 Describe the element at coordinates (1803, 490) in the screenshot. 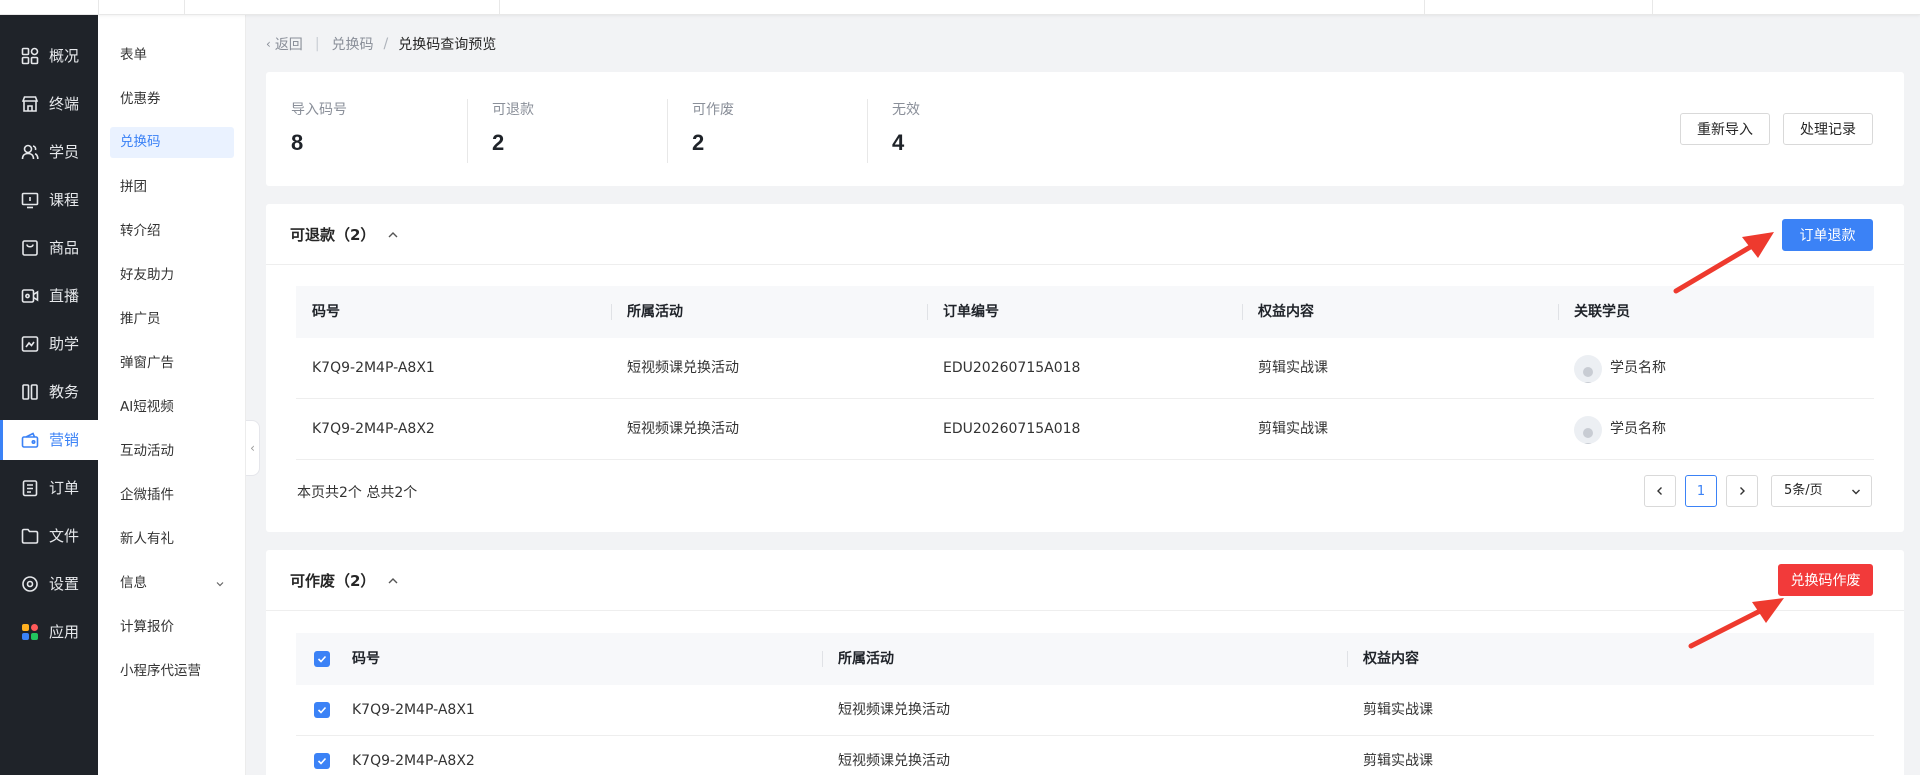

I see `page-size-value: 5条/页` at that location.